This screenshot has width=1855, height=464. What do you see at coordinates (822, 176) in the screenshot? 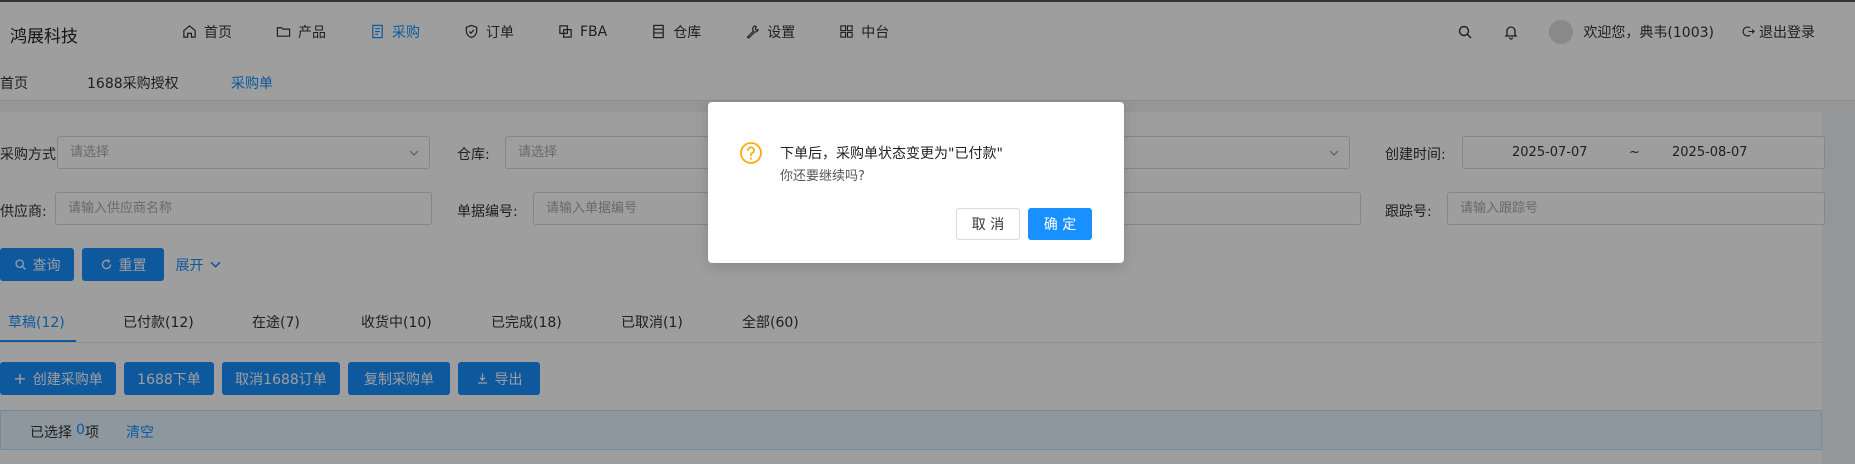
I see `dialog-message: 你还要继续吗?` at bounding box center [822, 176].